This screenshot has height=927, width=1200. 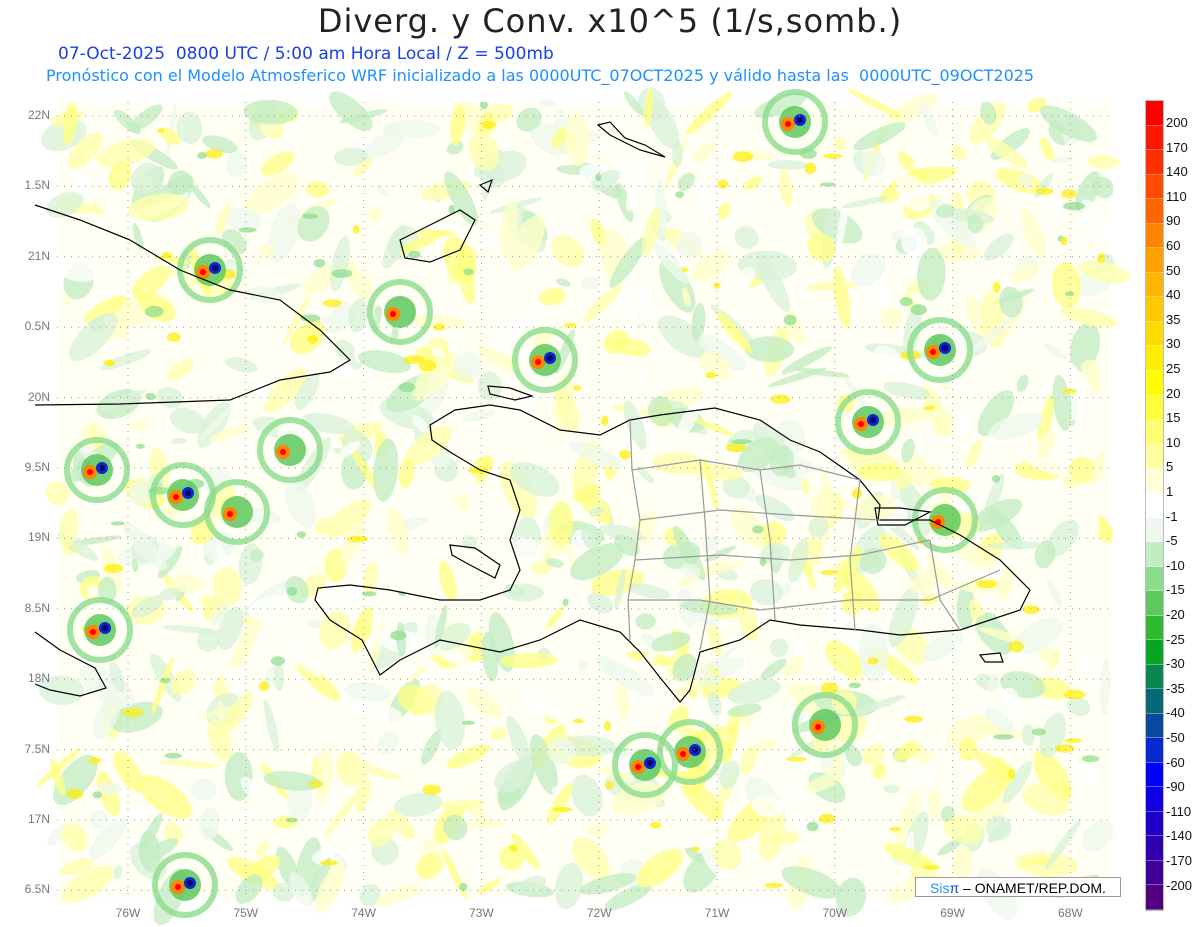 I want to click on colorbar-label: 40, so click(x=1173, y=295).